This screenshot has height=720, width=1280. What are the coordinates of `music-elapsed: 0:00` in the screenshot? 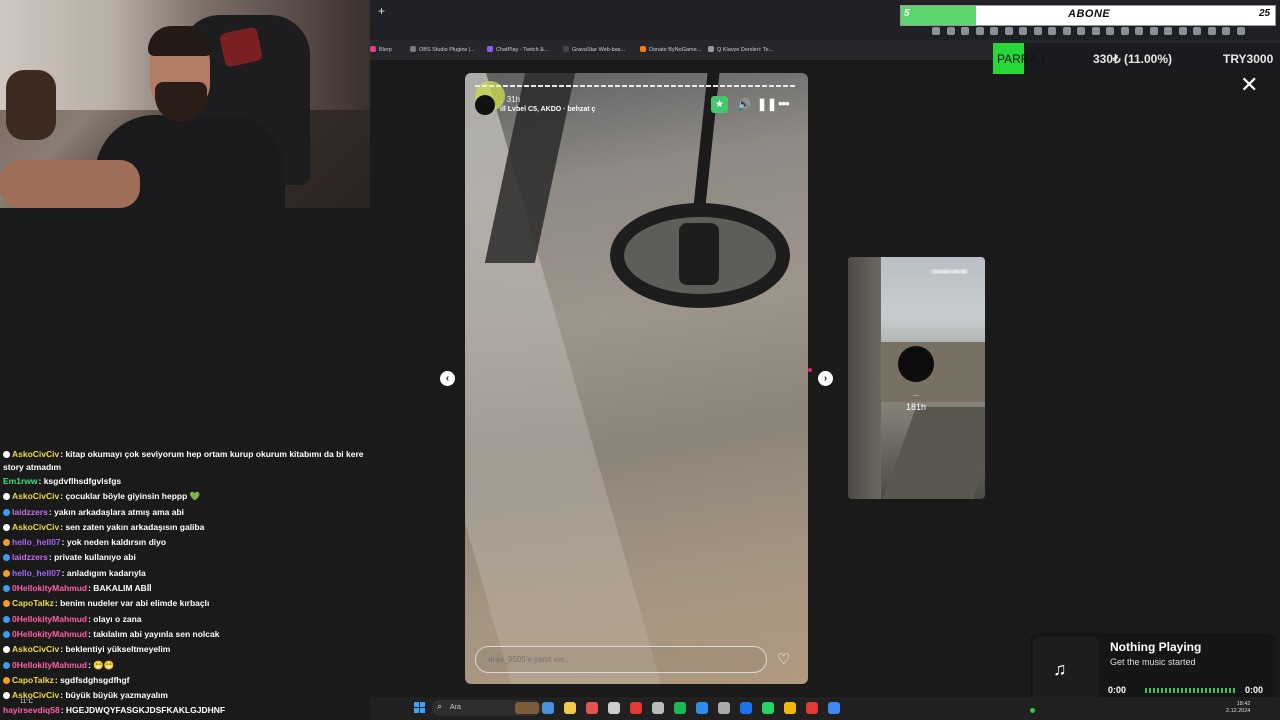 It's located at (1117, 690).